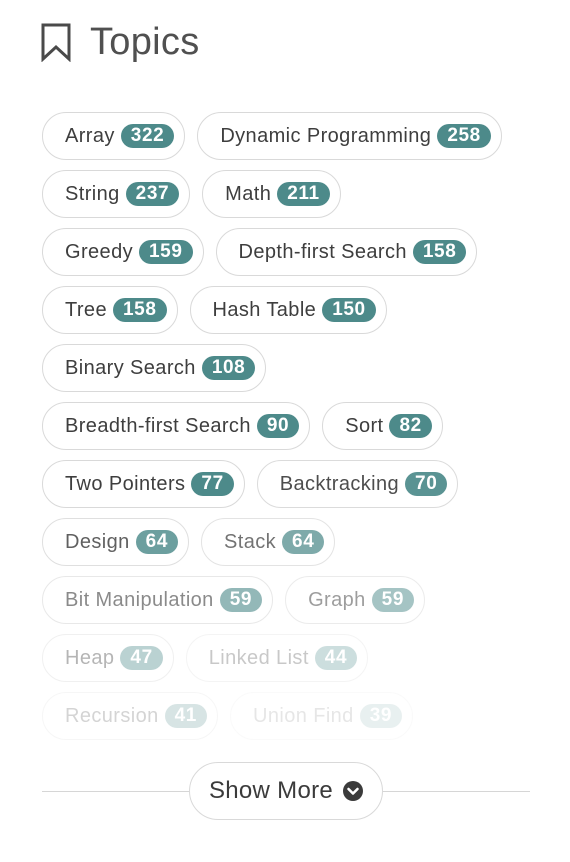  Describe the element at coordinates (464, 136) in the screenshot. I see `topic-count-badge: 258` at that location.